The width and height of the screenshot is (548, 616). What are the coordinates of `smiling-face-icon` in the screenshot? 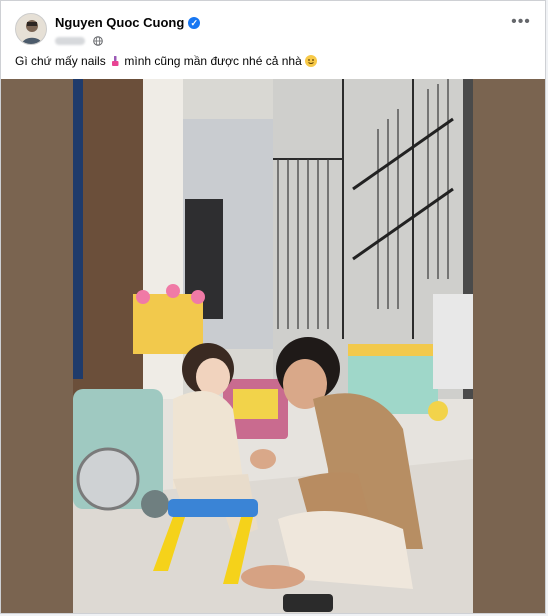 It's located at (311, 61).